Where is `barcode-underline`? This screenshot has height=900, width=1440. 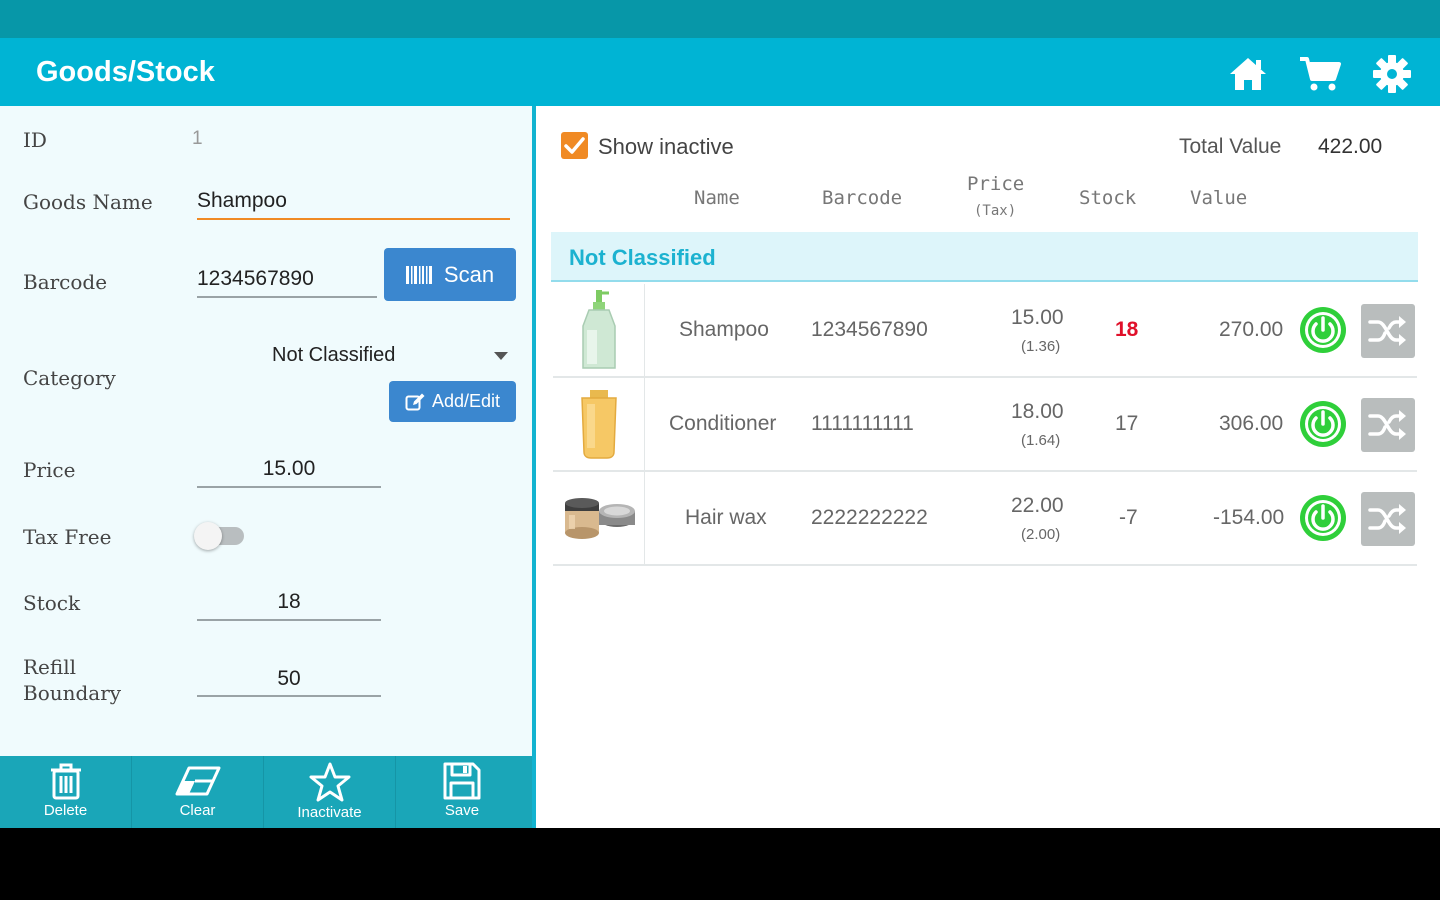 barcode-underline is located at coordinates (287, 297).